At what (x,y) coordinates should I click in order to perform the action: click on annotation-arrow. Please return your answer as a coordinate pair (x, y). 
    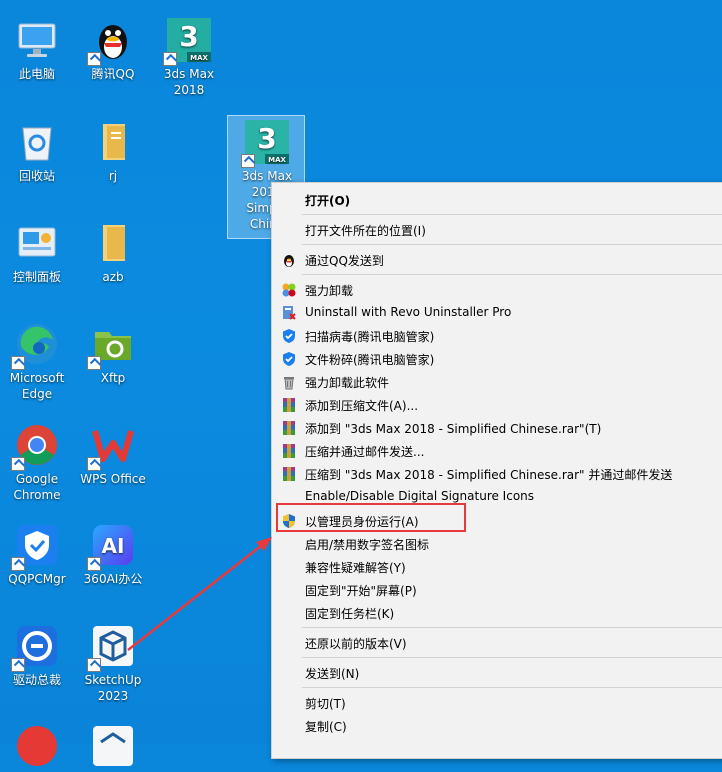
    Looking at the image, I should click on (199, 594).